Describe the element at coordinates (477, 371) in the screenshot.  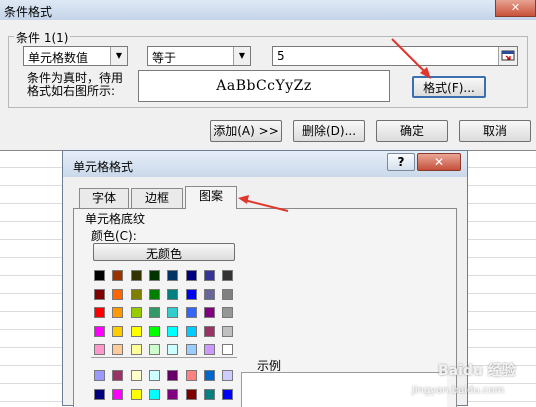
I see `watermark-logo: Baidu 经验` at that location.